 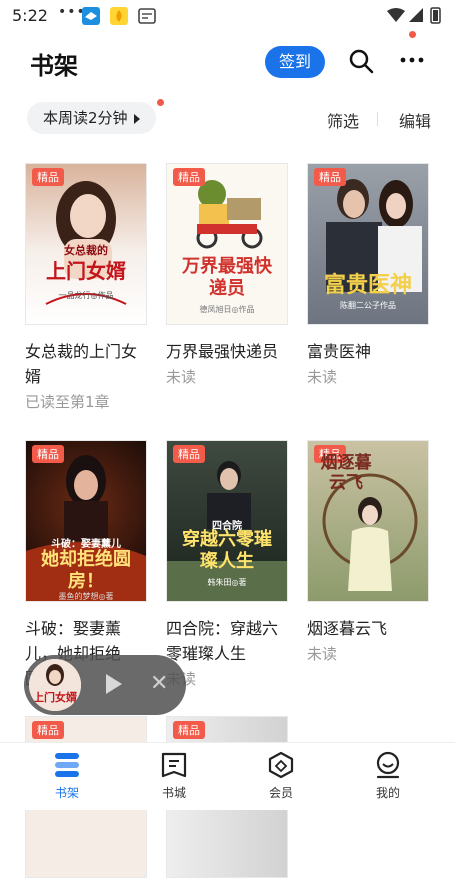 What do you see at coordinates (67, 765) in the screenshot?
I see `bookshelf-icon` at bounding box center [67, 765].